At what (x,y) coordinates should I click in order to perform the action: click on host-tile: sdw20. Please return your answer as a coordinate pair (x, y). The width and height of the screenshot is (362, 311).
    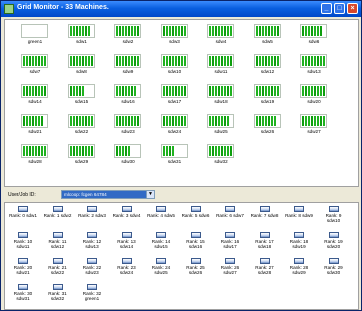
    Looking at the image, I should click on (314, 95).